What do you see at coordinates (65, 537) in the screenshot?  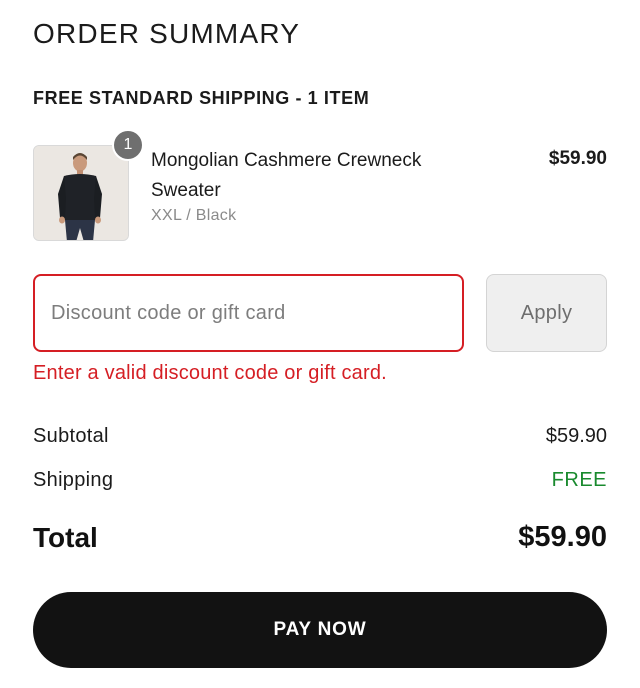 I see `total-label: Total` at bounding box center [65, 537].